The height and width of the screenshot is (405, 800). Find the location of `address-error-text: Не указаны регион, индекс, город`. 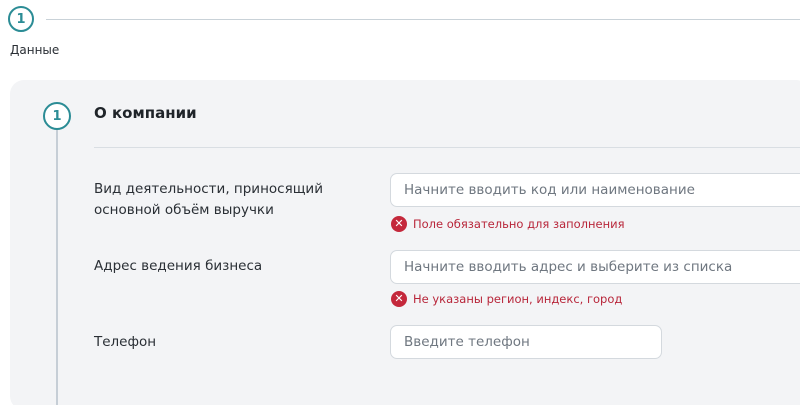

address-error-text: Не указаны регион, индекс, город is located at coordinates (518, 299).